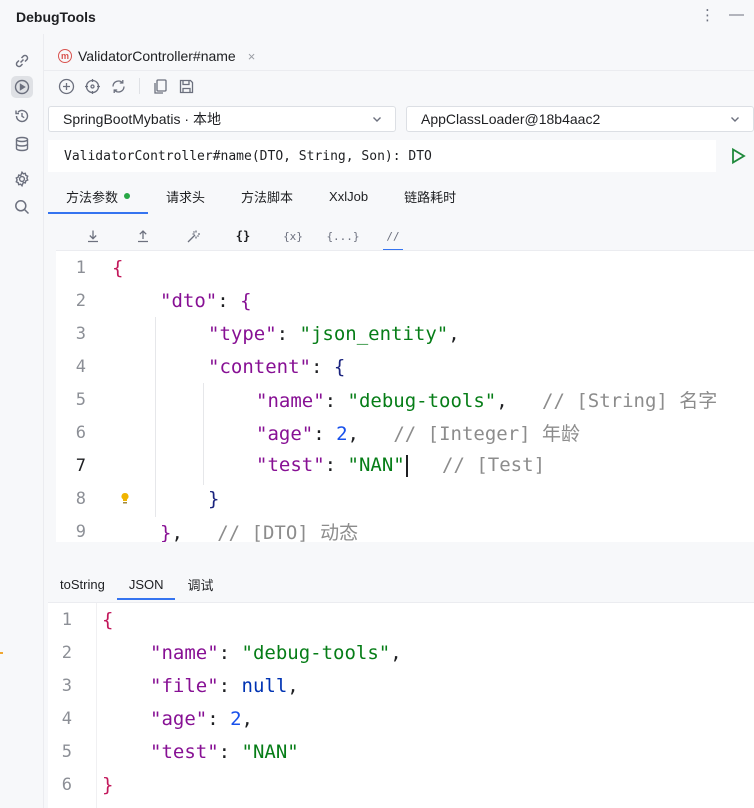 The image size is (754, 808). What do you see at coordinates (118, 86) in the screenshot?
I see `refresh-icon` at bounding box center [118, 86].